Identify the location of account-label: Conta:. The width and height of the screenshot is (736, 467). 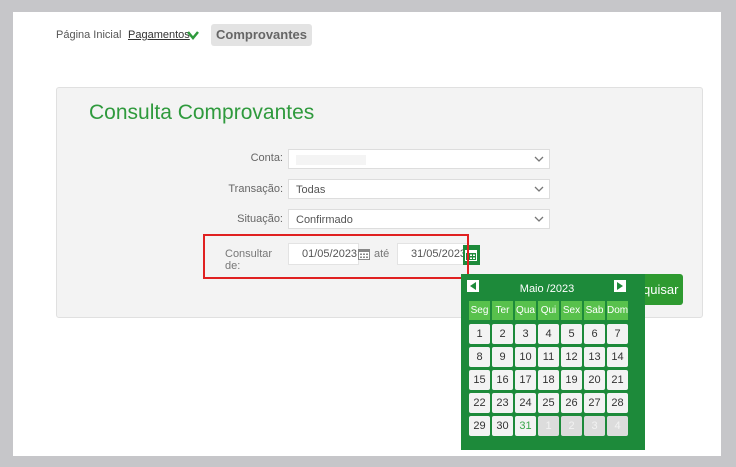
(266, 158).